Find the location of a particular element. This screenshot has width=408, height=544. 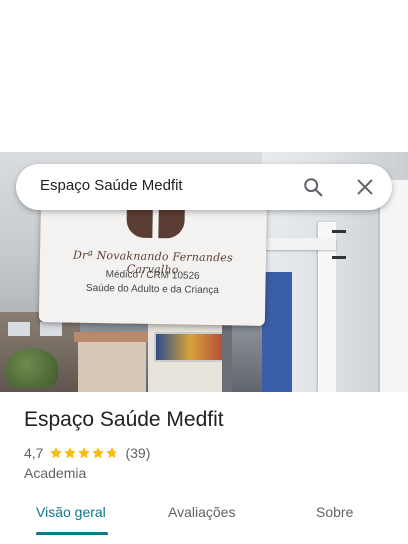

active-tab-indicator is located at coordinates (72, 533).